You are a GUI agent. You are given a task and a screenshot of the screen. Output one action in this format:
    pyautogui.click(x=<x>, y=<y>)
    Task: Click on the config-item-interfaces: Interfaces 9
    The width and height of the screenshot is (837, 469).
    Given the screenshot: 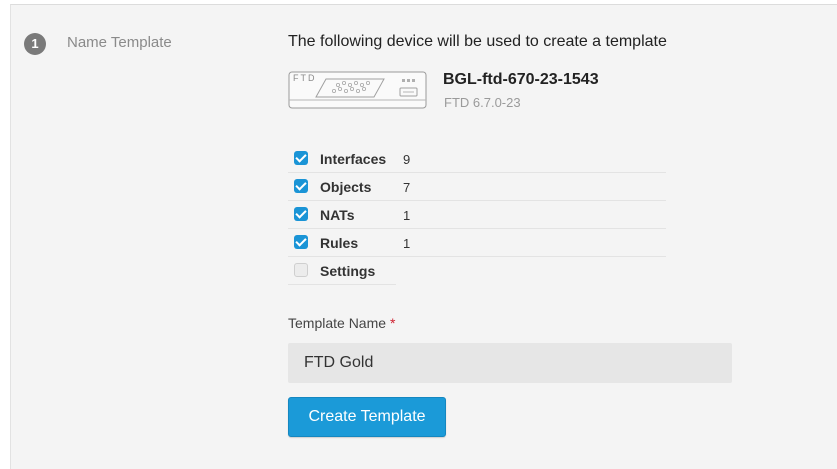 What is the action you would take?
    pyautogui.click(x=477, y=159)
    